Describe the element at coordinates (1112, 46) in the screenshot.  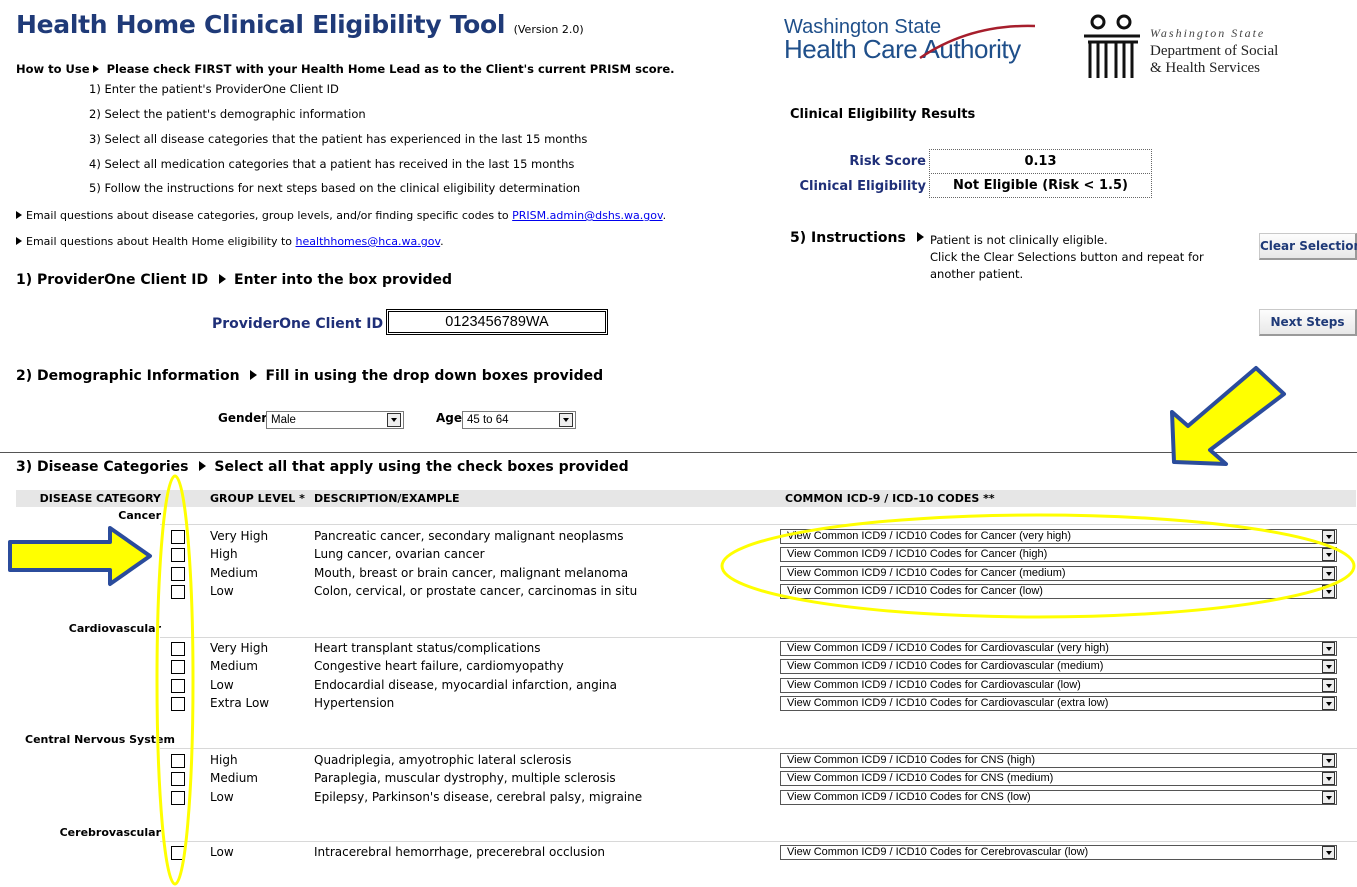
I see `dshs-people-icon` at that location.